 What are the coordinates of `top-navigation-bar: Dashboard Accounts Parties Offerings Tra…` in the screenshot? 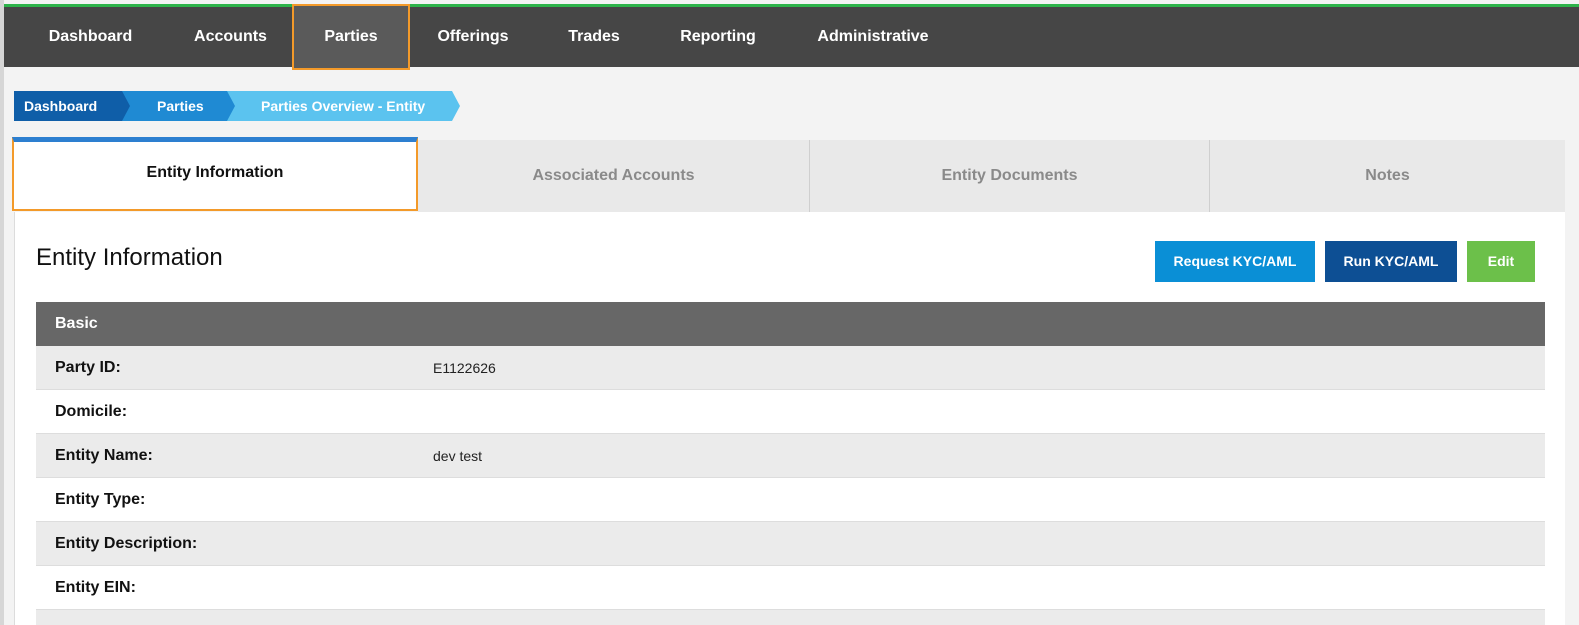 It's located at (791, 37).